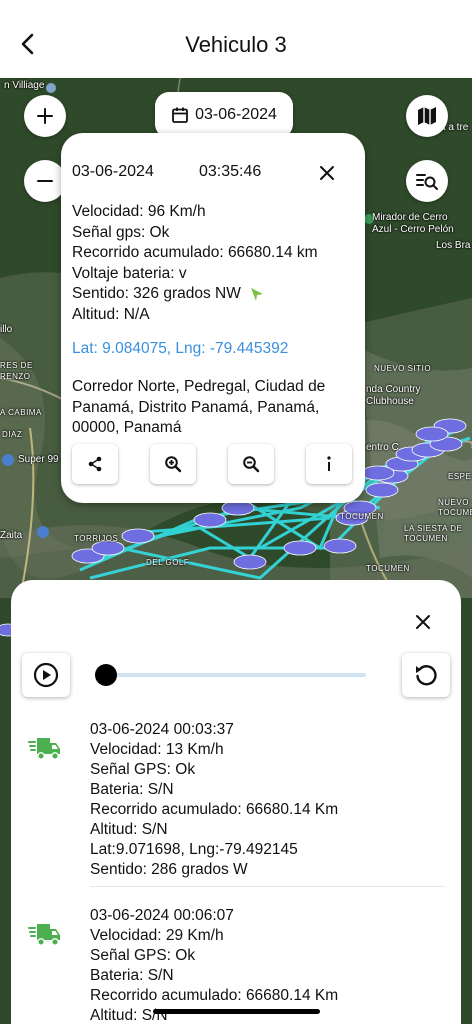 The image size is (472, 1024). I want to click on plus-icon, so click(45, 116).